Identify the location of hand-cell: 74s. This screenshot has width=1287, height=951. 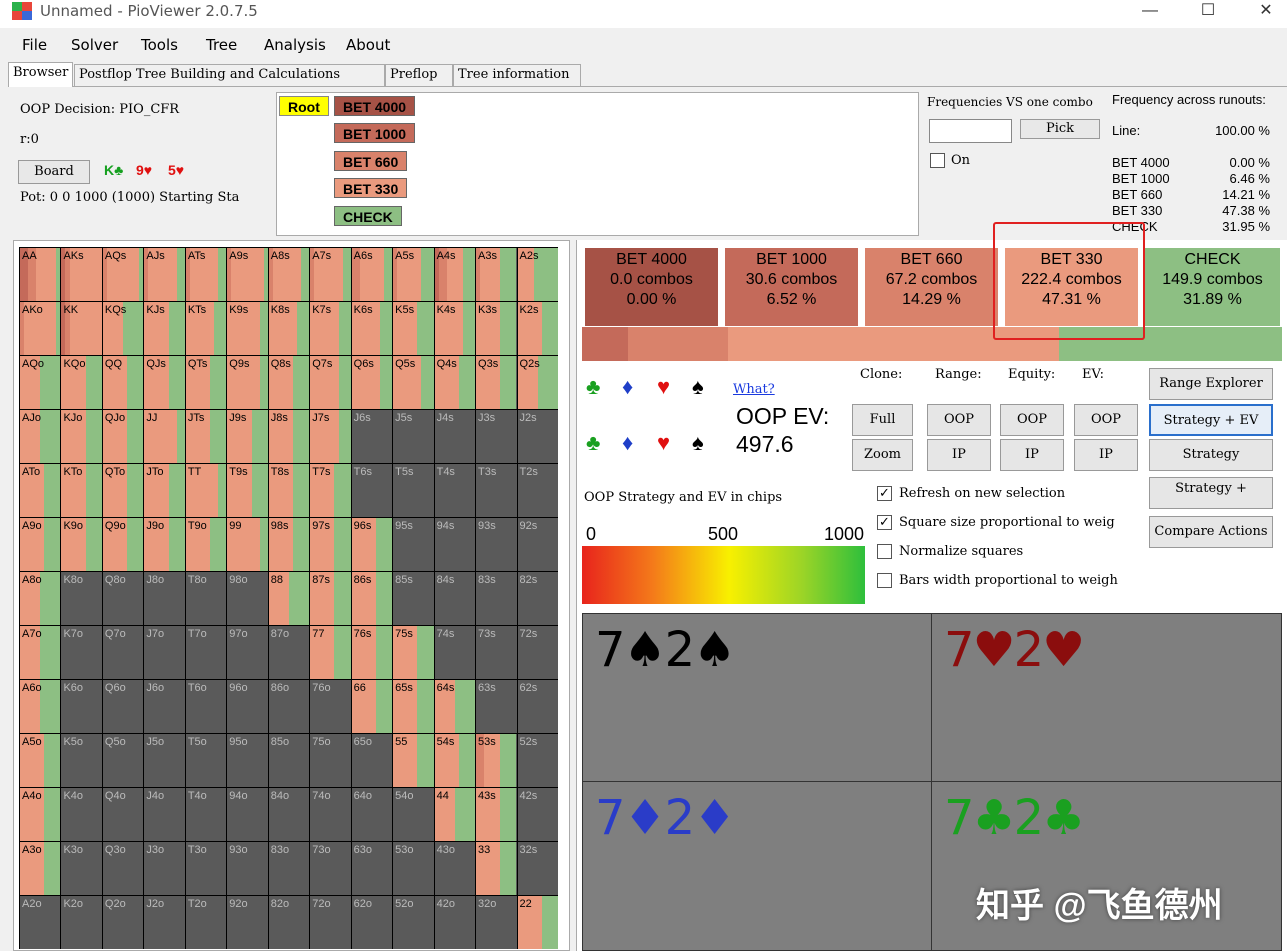
(455, 652).